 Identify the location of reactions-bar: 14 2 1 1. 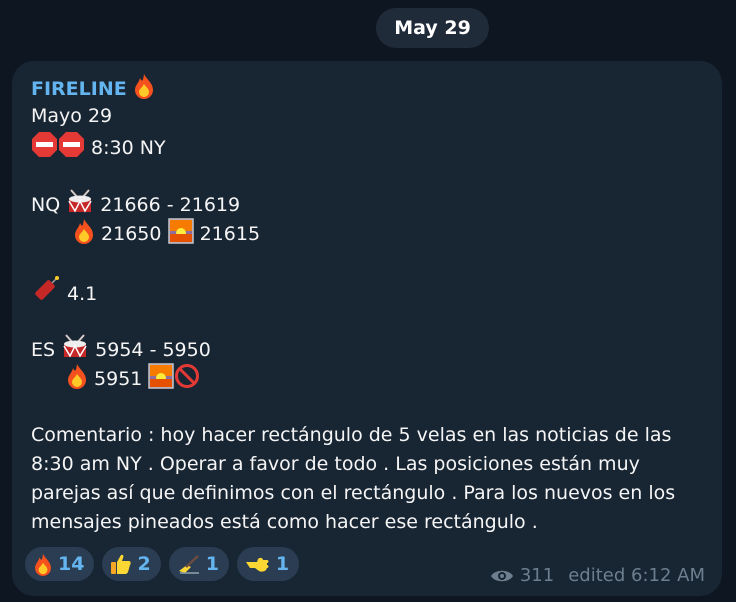
(166, 564).